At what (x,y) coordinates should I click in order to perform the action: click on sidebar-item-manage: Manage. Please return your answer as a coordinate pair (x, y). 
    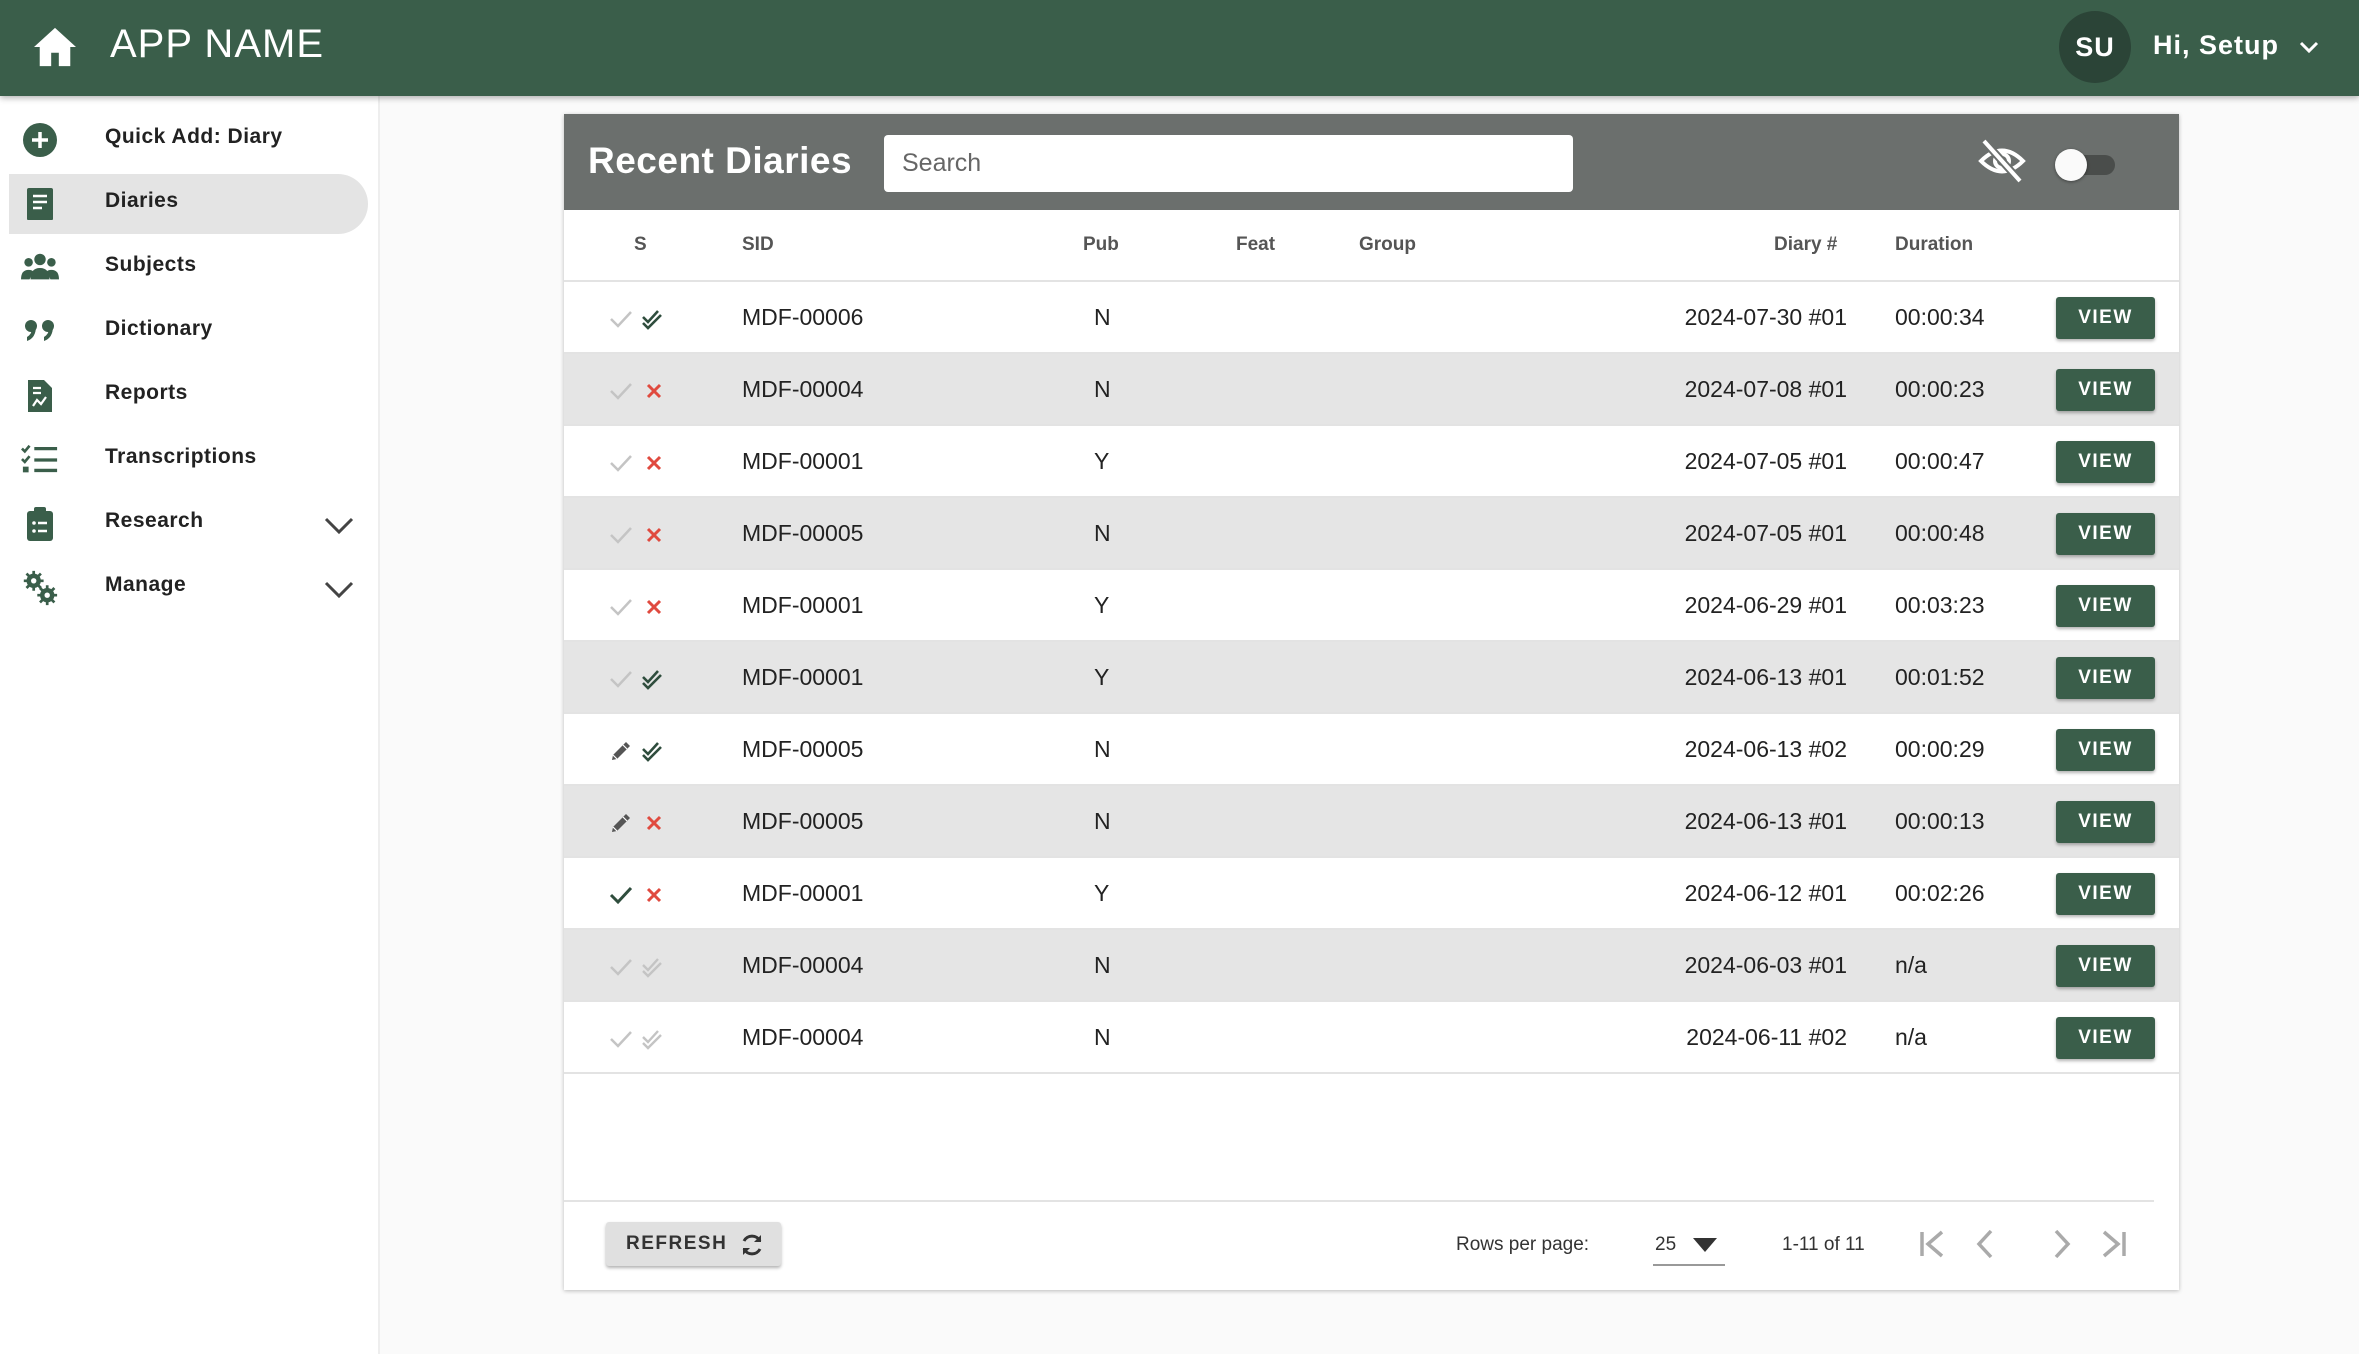
    Looking at the image, I should click on (188, 588).